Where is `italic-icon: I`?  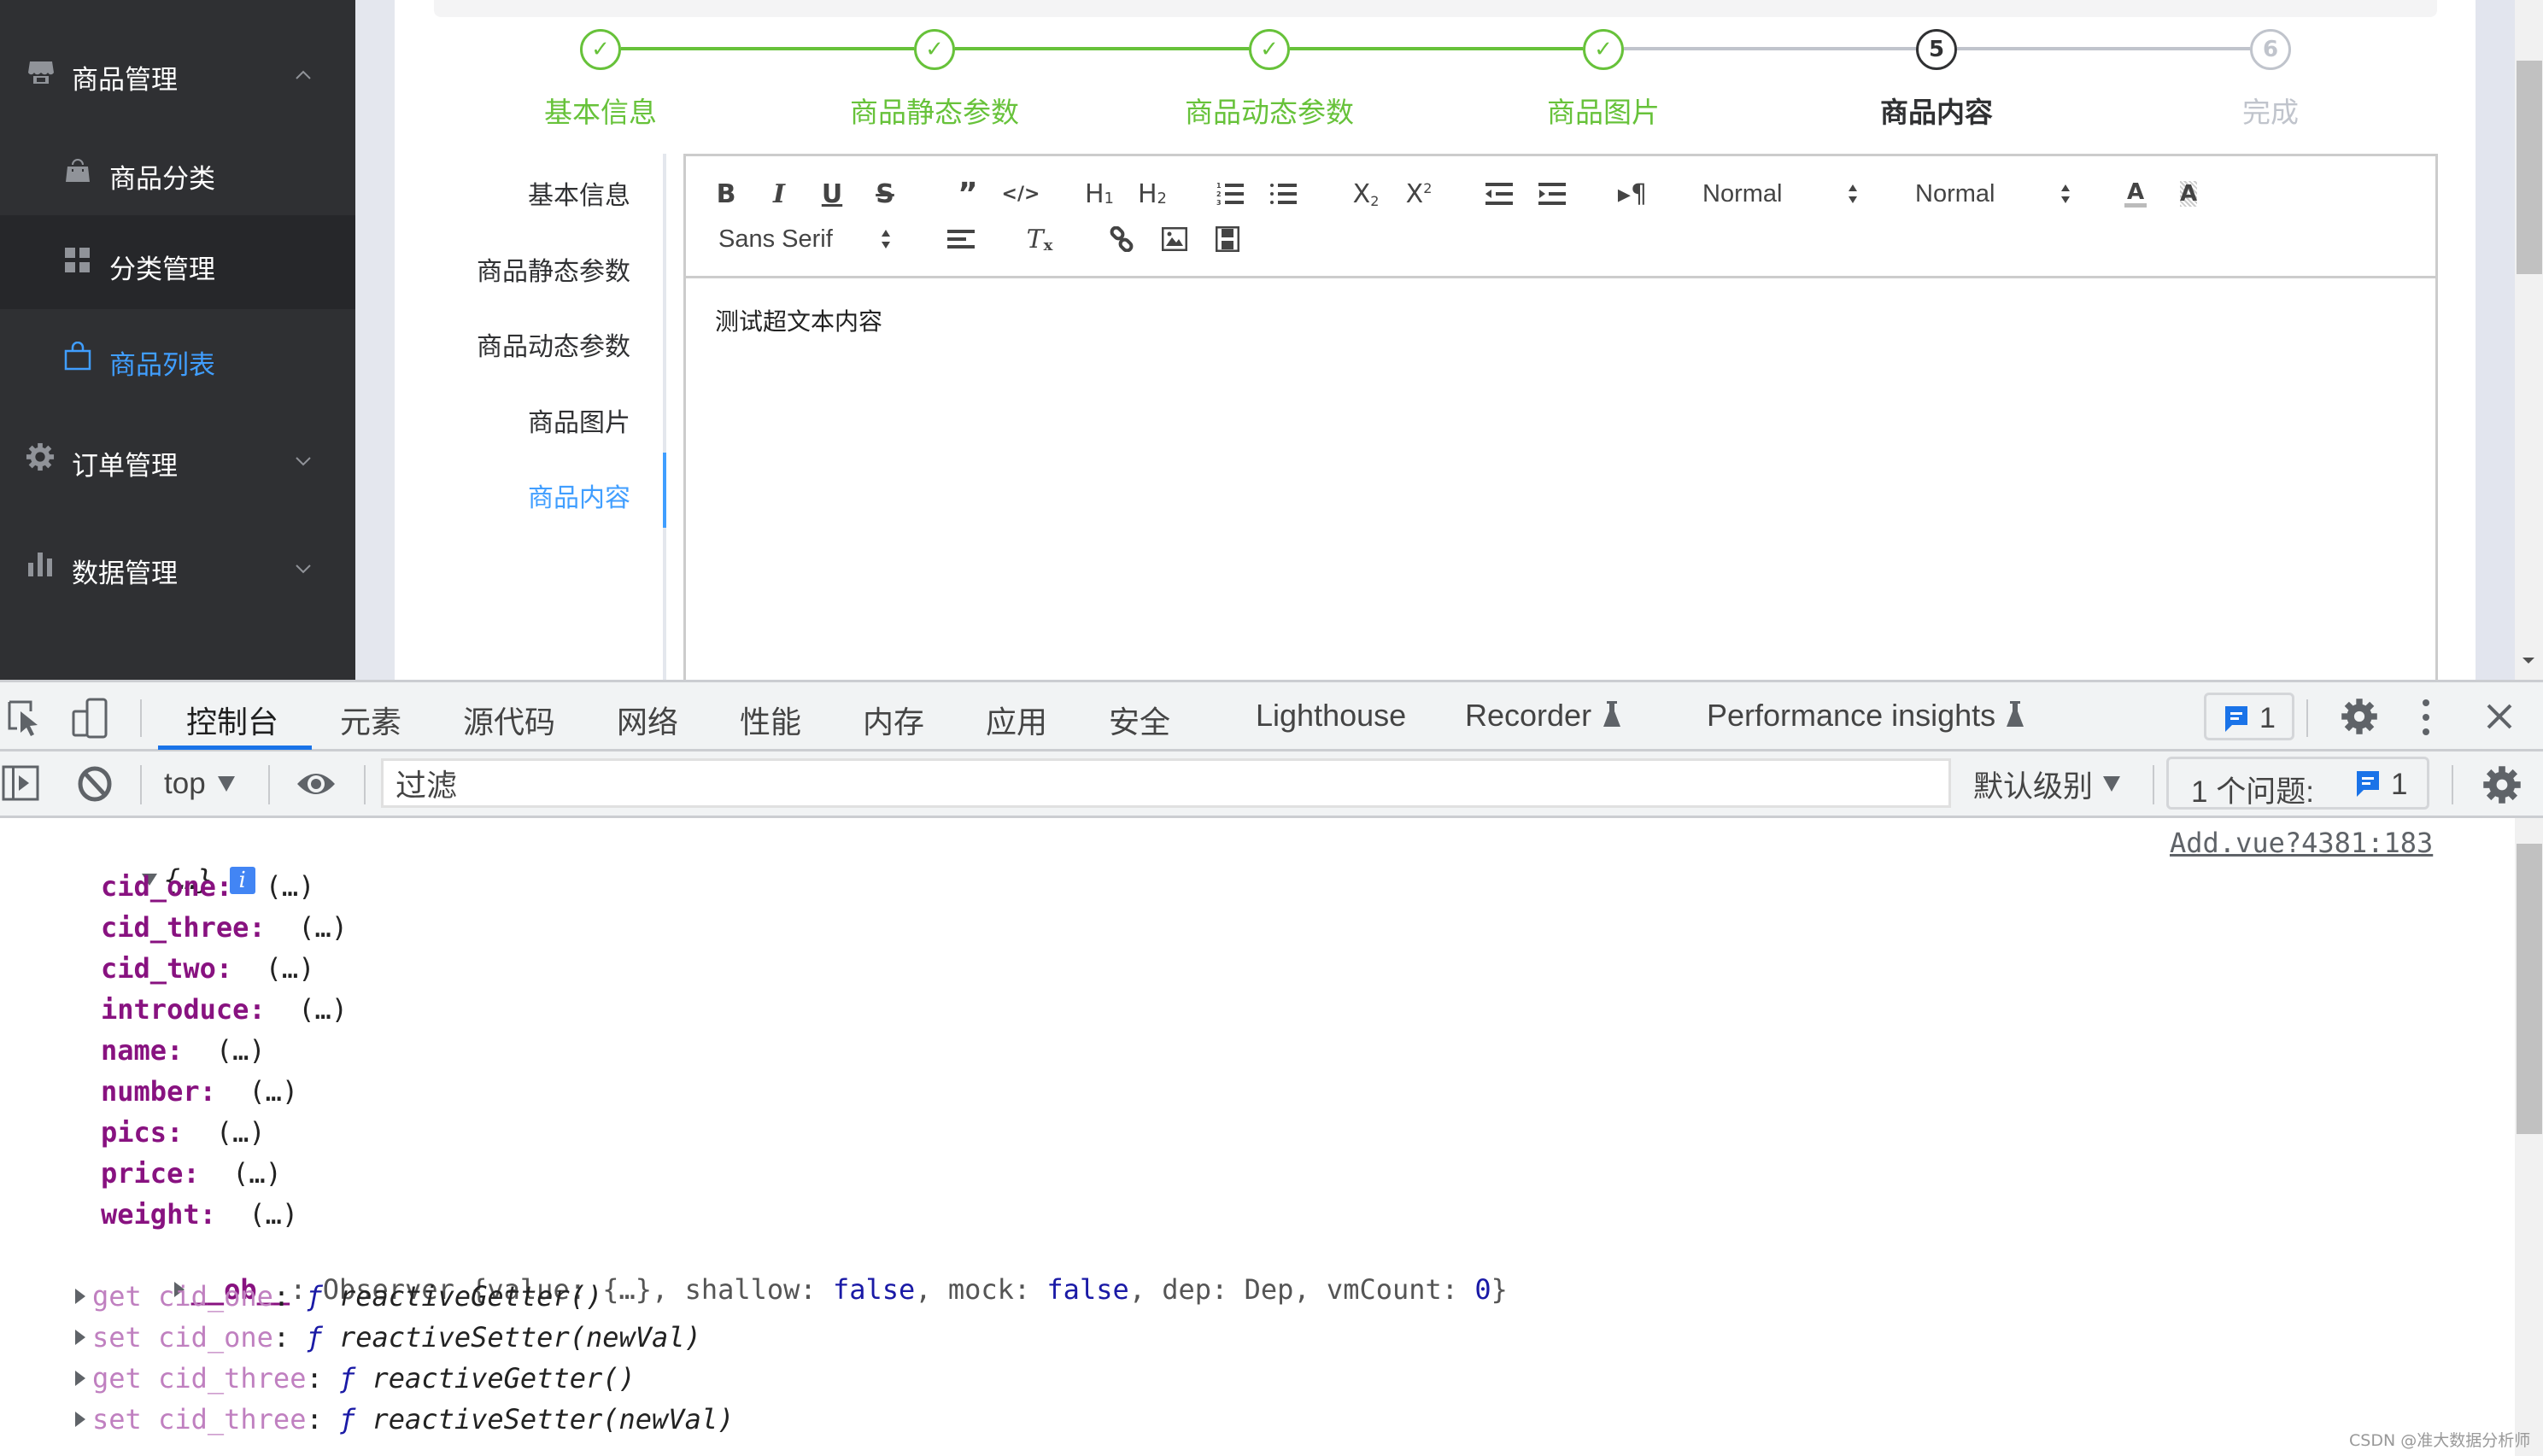 italic-icon: I is located at coordinates (779, 194).